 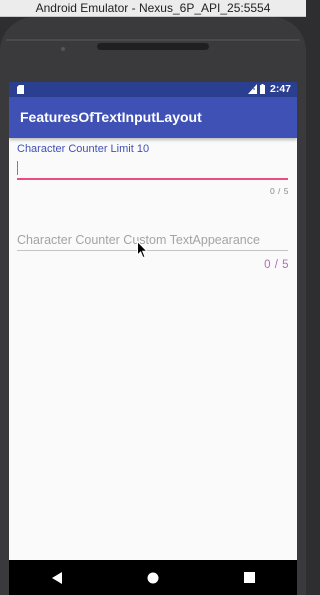 I want to click on custom-appearance-underline, so click(x=152, y=250).